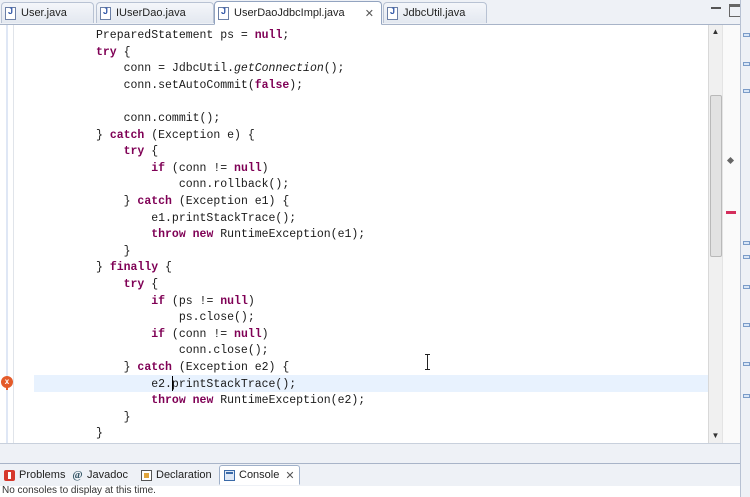 This screenshot has height=497, width=750. I want to click on tab-declaration: Declaration, so click(176, 475).